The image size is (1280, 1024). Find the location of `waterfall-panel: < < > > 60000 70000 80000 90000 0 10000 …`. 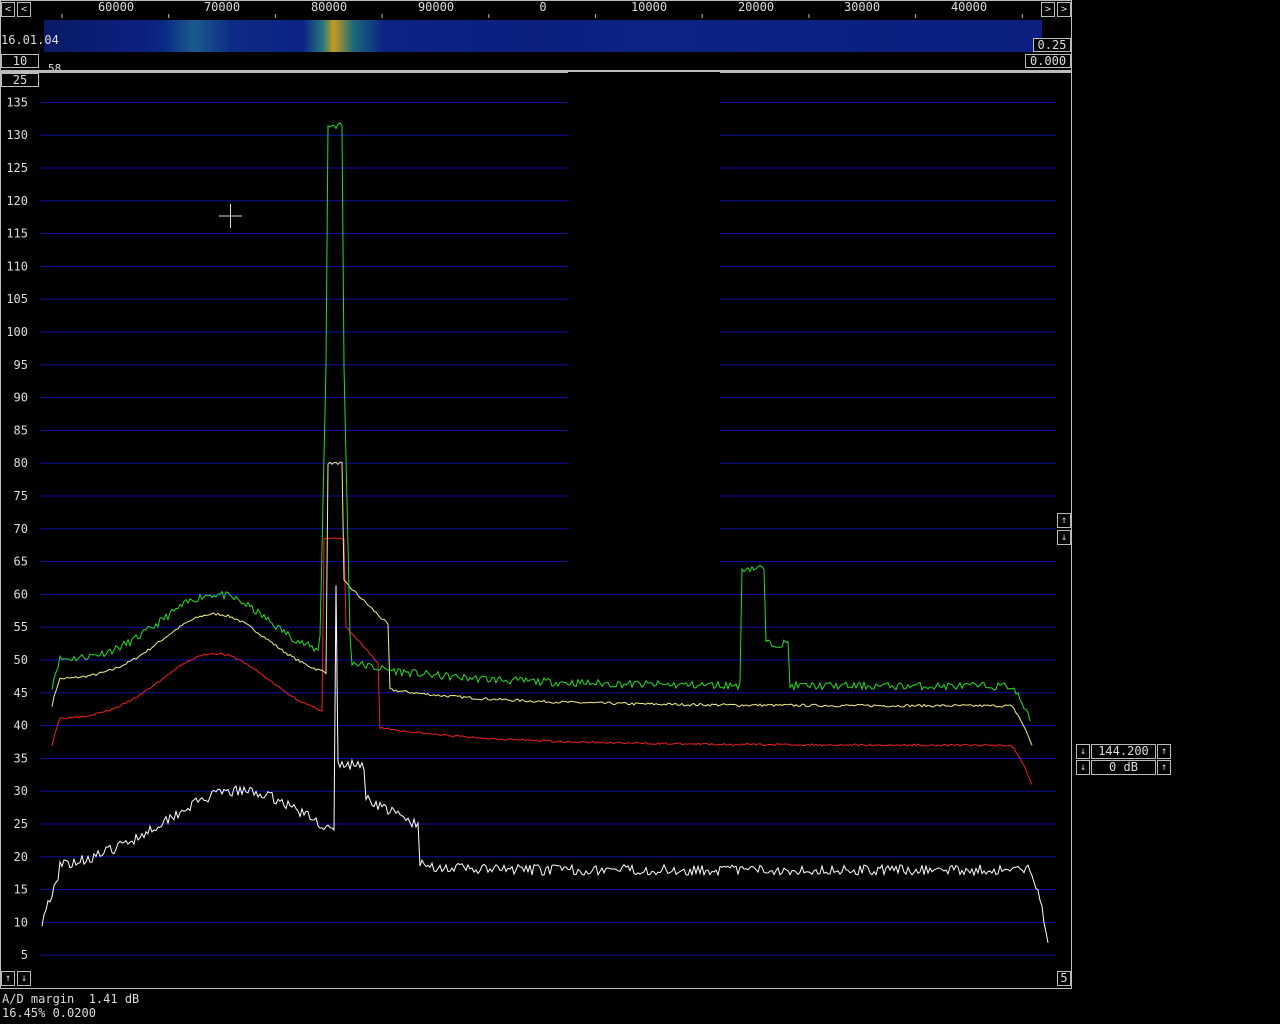

waterfall-panel: < < > > 60000 70000 80000 90000 0 10000 … is located at coordinates (536, 36).